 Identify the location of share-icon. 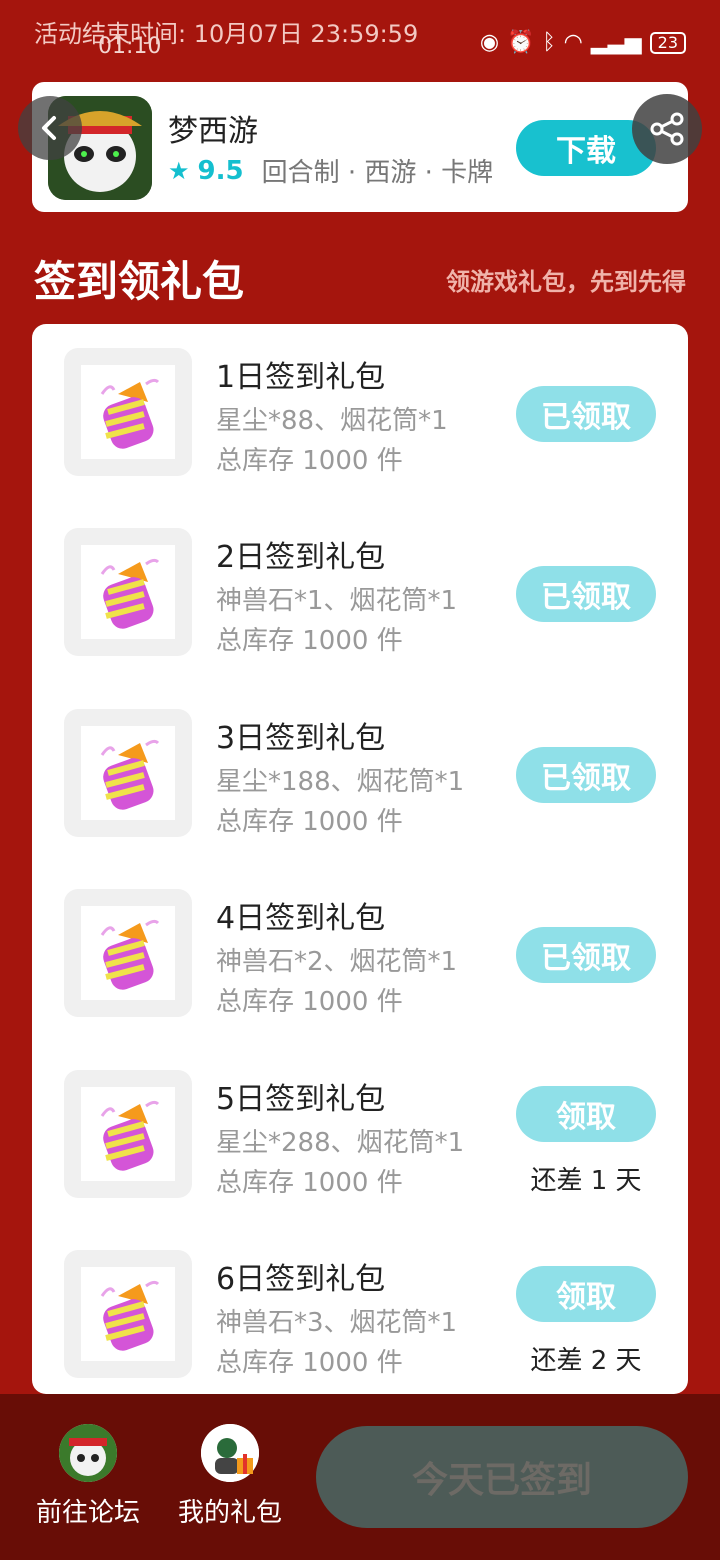
(667, 129).